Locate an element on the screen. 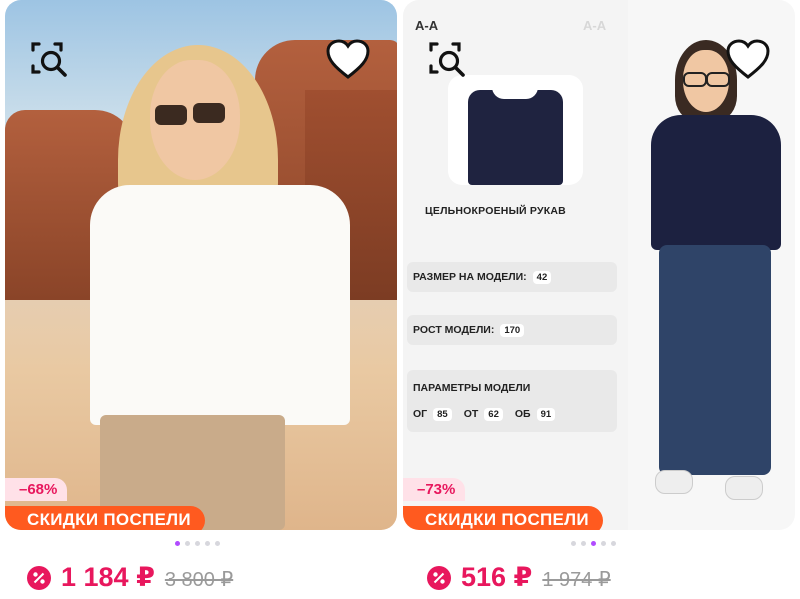  model-params-pill: ПАРАМЕТРЫ МОДЕЛИ ОГ 85 ОТ 62 ОБ 91 is located at coordinates (512, 401).